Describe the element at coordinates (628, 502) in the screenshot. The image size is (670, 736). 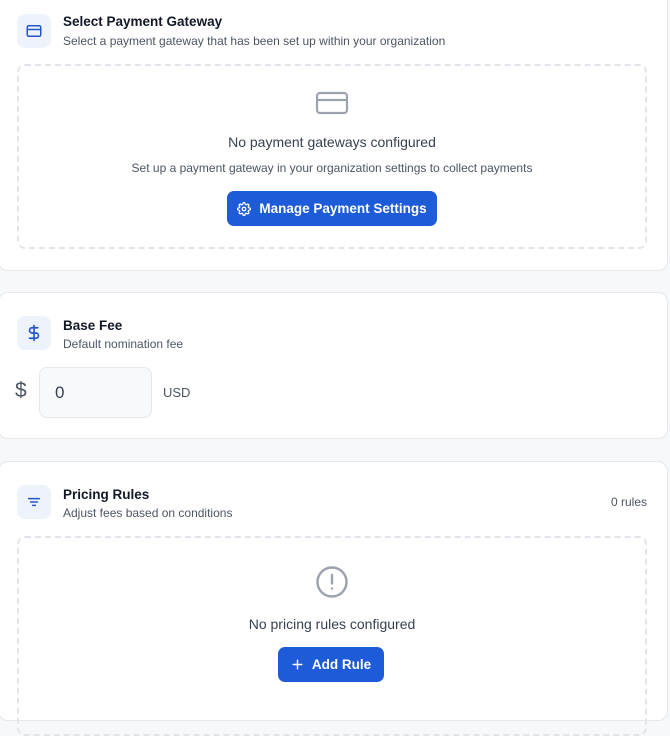
I see `rules-count-badge: 0 rules` at that location.